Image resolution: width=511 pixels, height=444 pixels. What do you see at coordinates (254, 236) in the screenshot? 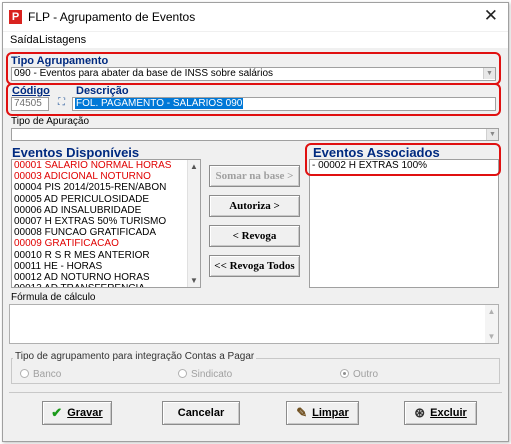
I see `revoga-button: < Revoga` at bounding box center [254, 236].